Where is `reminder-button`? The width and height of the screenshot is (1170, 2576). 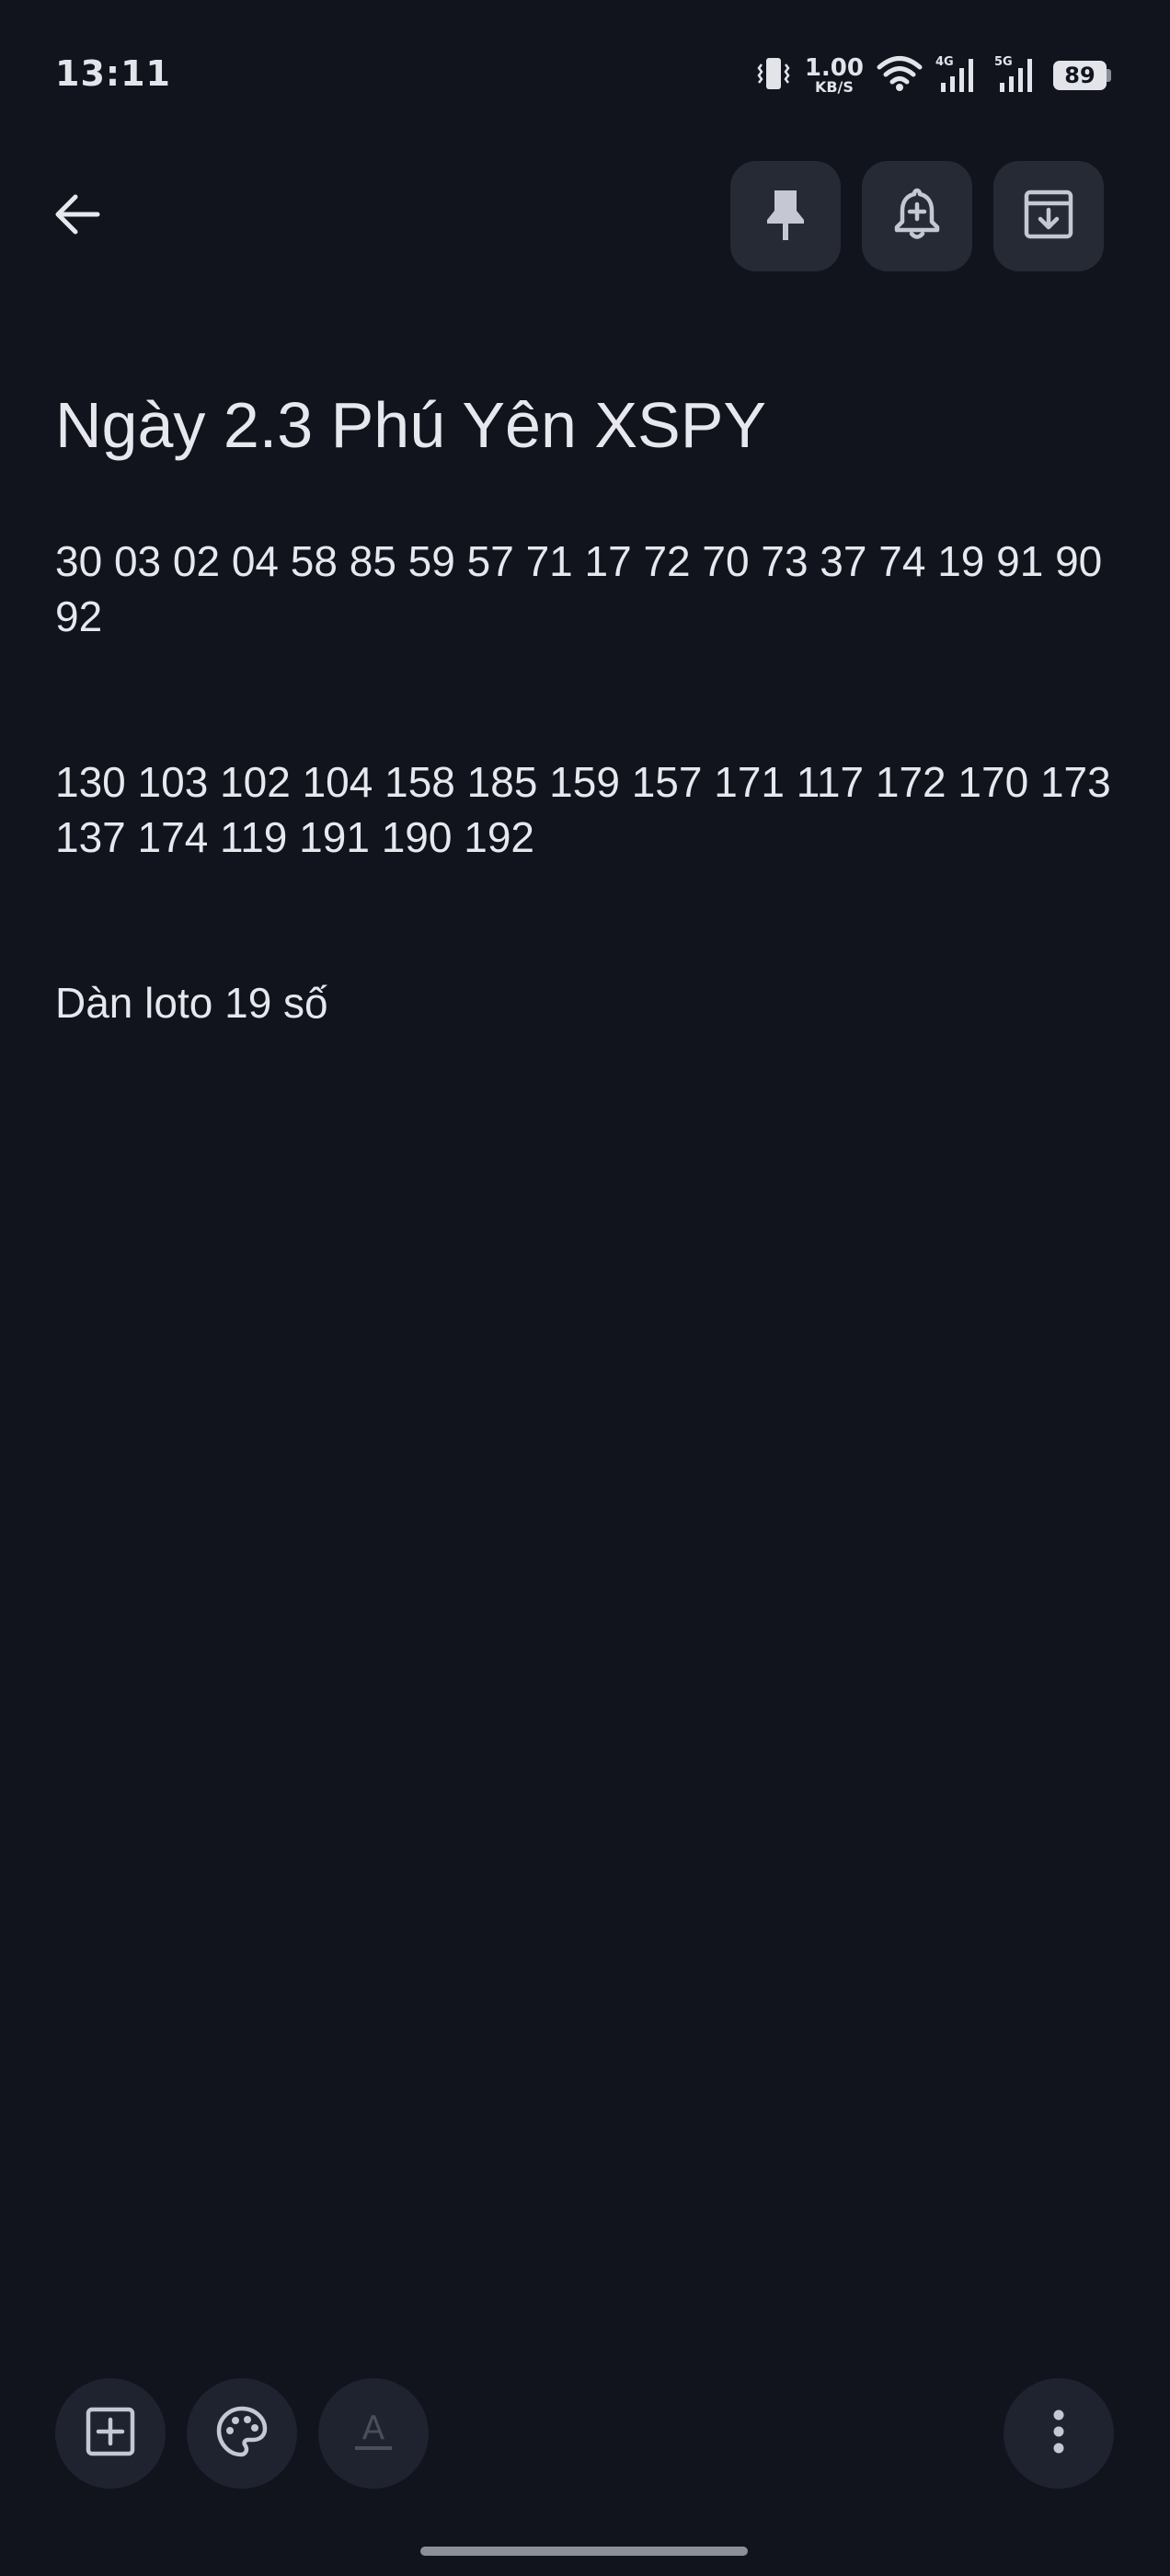 reminder-button is located at coordinates (917, 216).